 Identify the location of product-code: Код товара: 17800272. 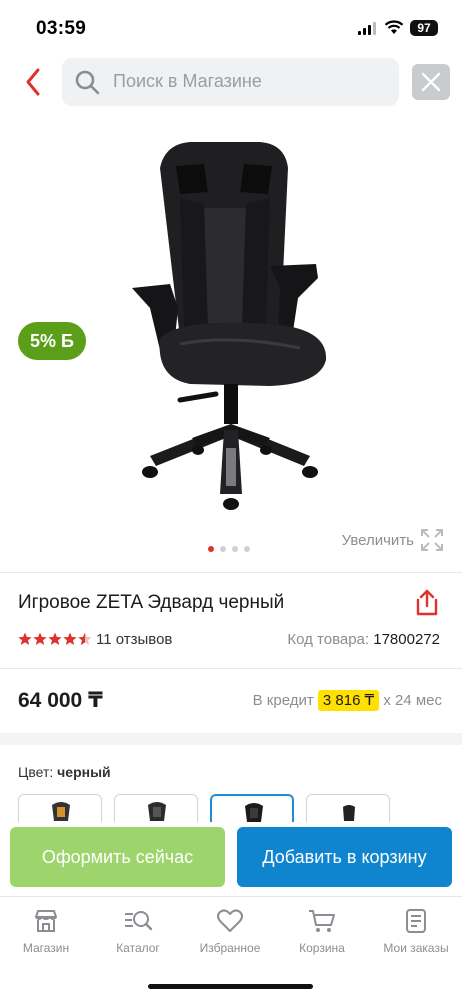
(363, 639).